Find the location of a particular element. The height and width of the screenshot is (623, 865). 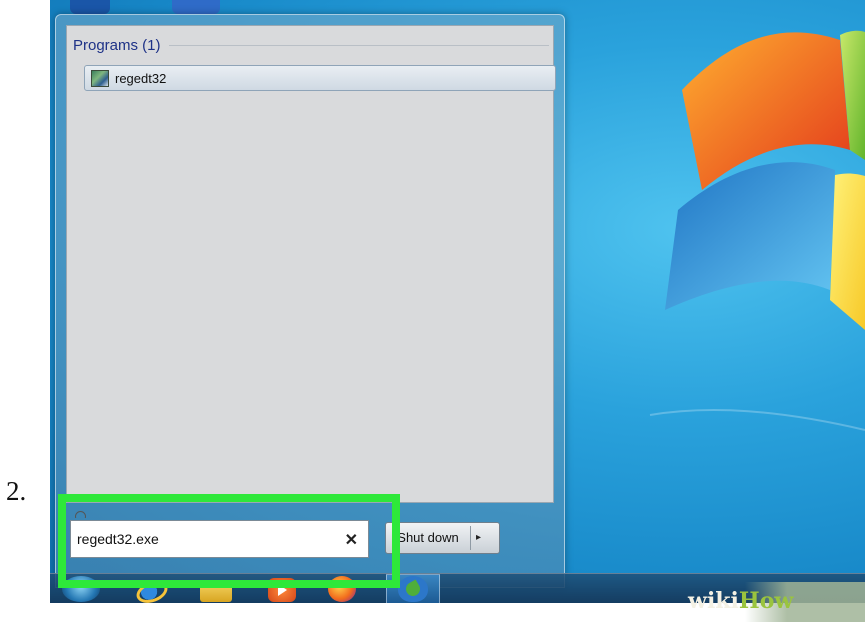

malwarebytes-icon is located at coordinates (413, 589).